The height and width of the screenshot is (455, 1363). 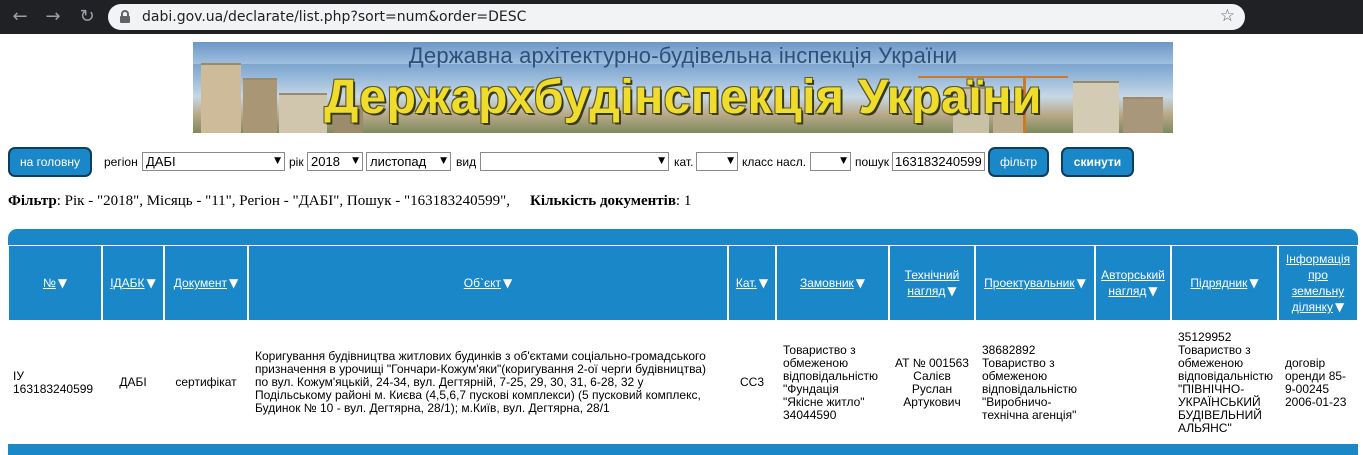 What do you see at coordinates (932, 382) in the screenshot?
I see `cell-tech-supervision: АТ № 001563 Салієв Руслан Артукович` at bounding box center [932, 382].